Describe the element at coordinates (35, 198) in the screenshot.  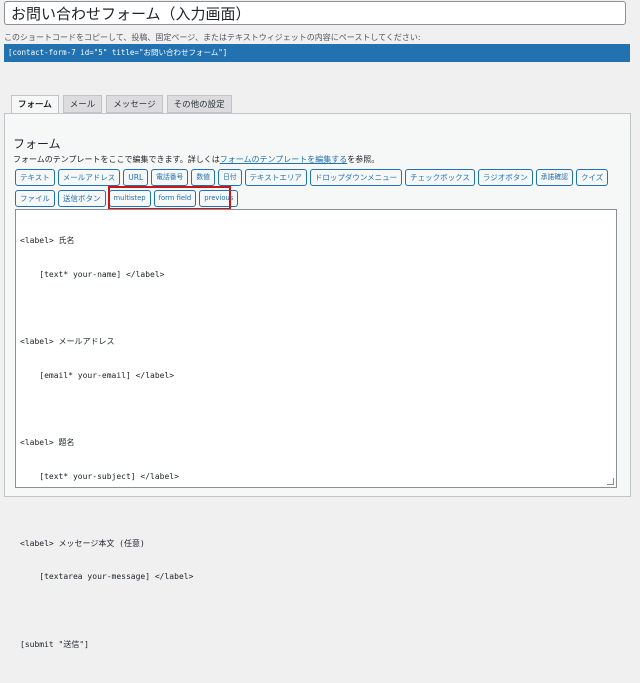
I see `tag-button-file: ファイル` at that location.